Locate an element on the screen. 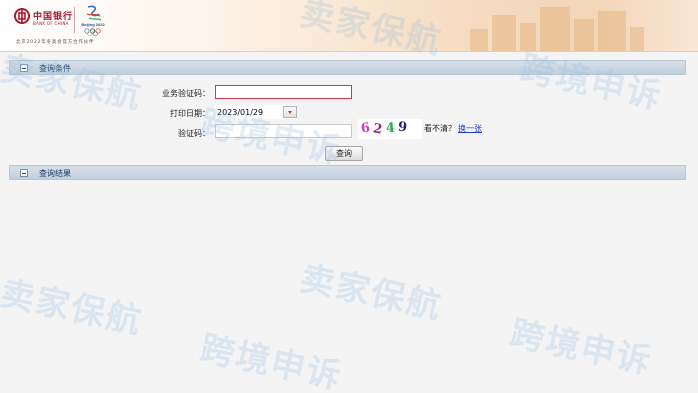 The image size is (698, 393). refresh-captcha-link: 换一张 is located at coordinates (470, 128).